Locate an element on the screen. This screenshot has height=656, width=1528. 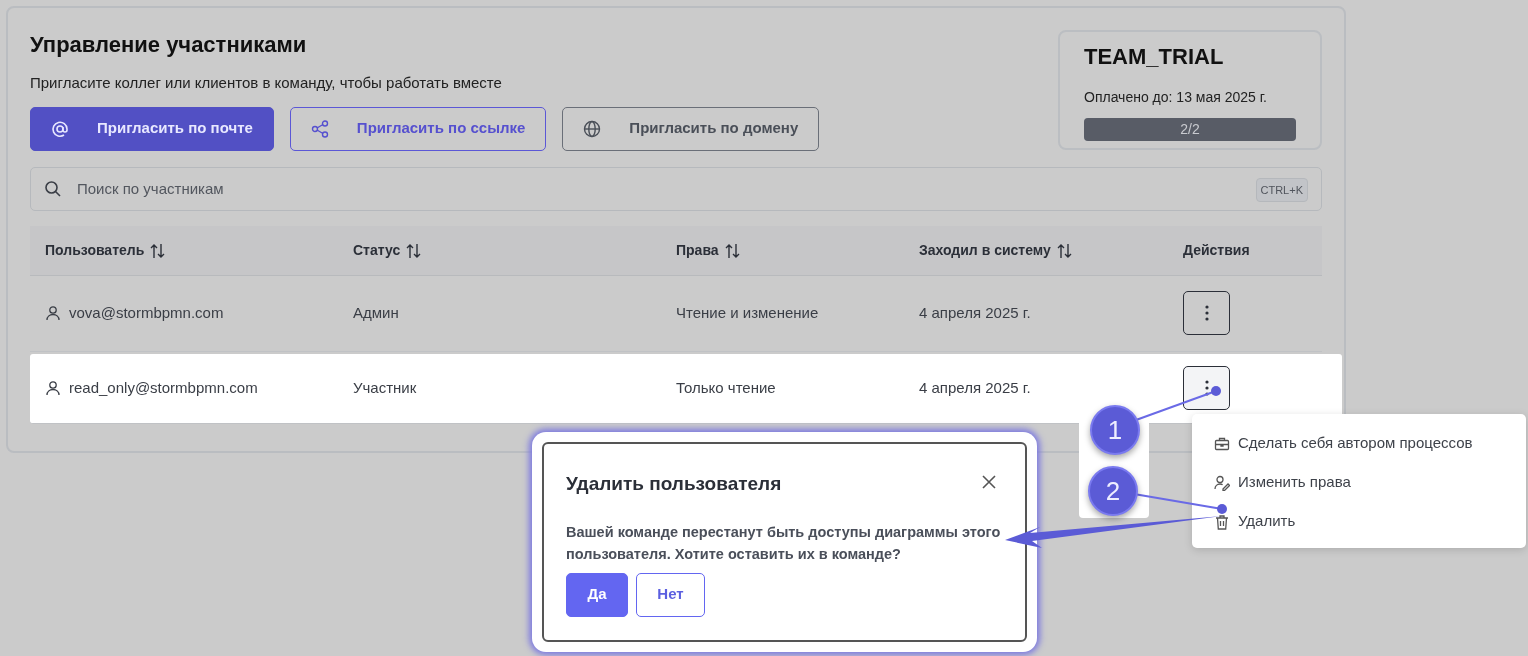
column-header: Пользователь is located at coordinates (105, 250).